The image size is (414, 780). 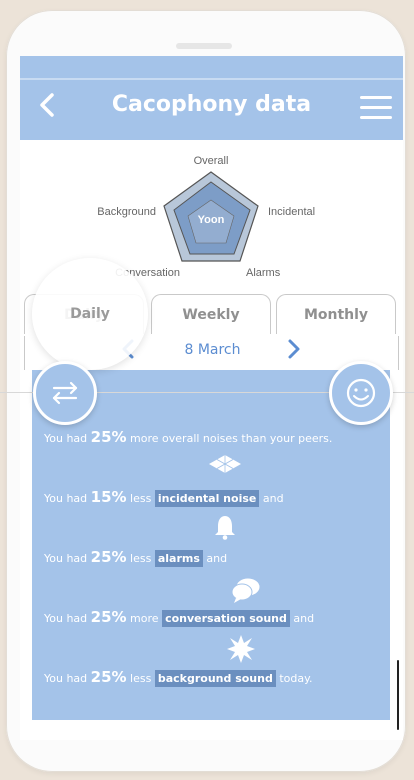 What do you see at coordinates (211, 79) in the screenshot?
I see `status-bar` at bounding box center [211, 79].